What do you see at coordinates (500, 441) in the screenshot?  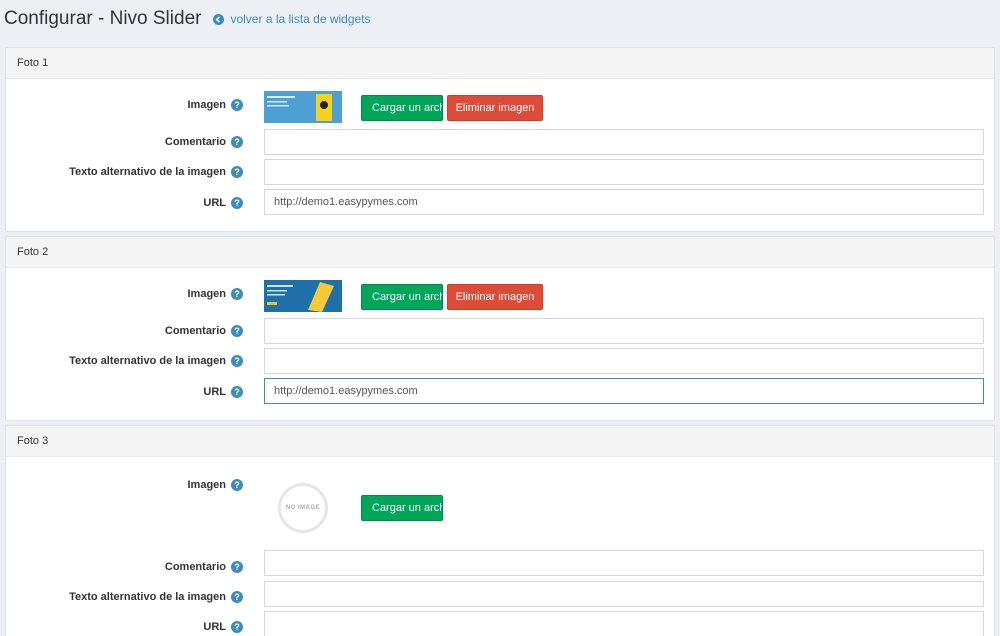 I see `panel-heading: Foto 3` at bounding box center [500, 441].